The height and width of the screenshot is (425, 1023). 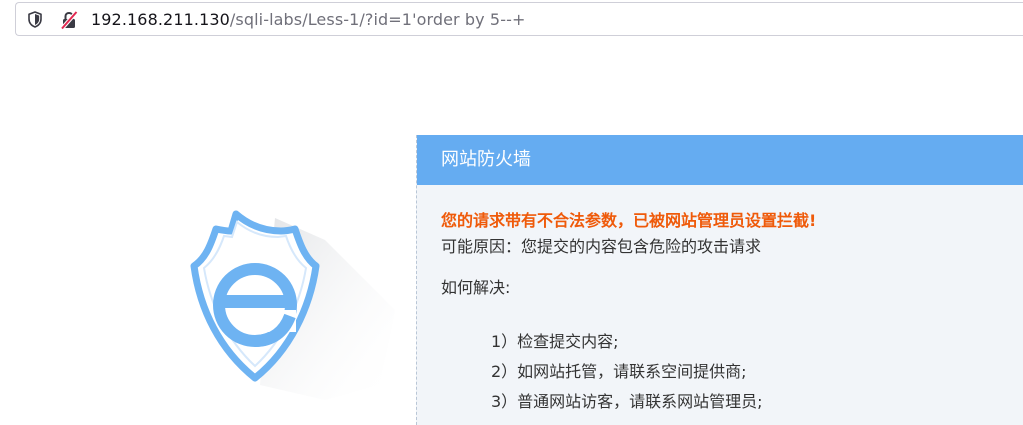 What do you see at coordinates (280, 300) in the screenshot?
I see `shield-e-logo-icon` at bounding box center [280, 300].